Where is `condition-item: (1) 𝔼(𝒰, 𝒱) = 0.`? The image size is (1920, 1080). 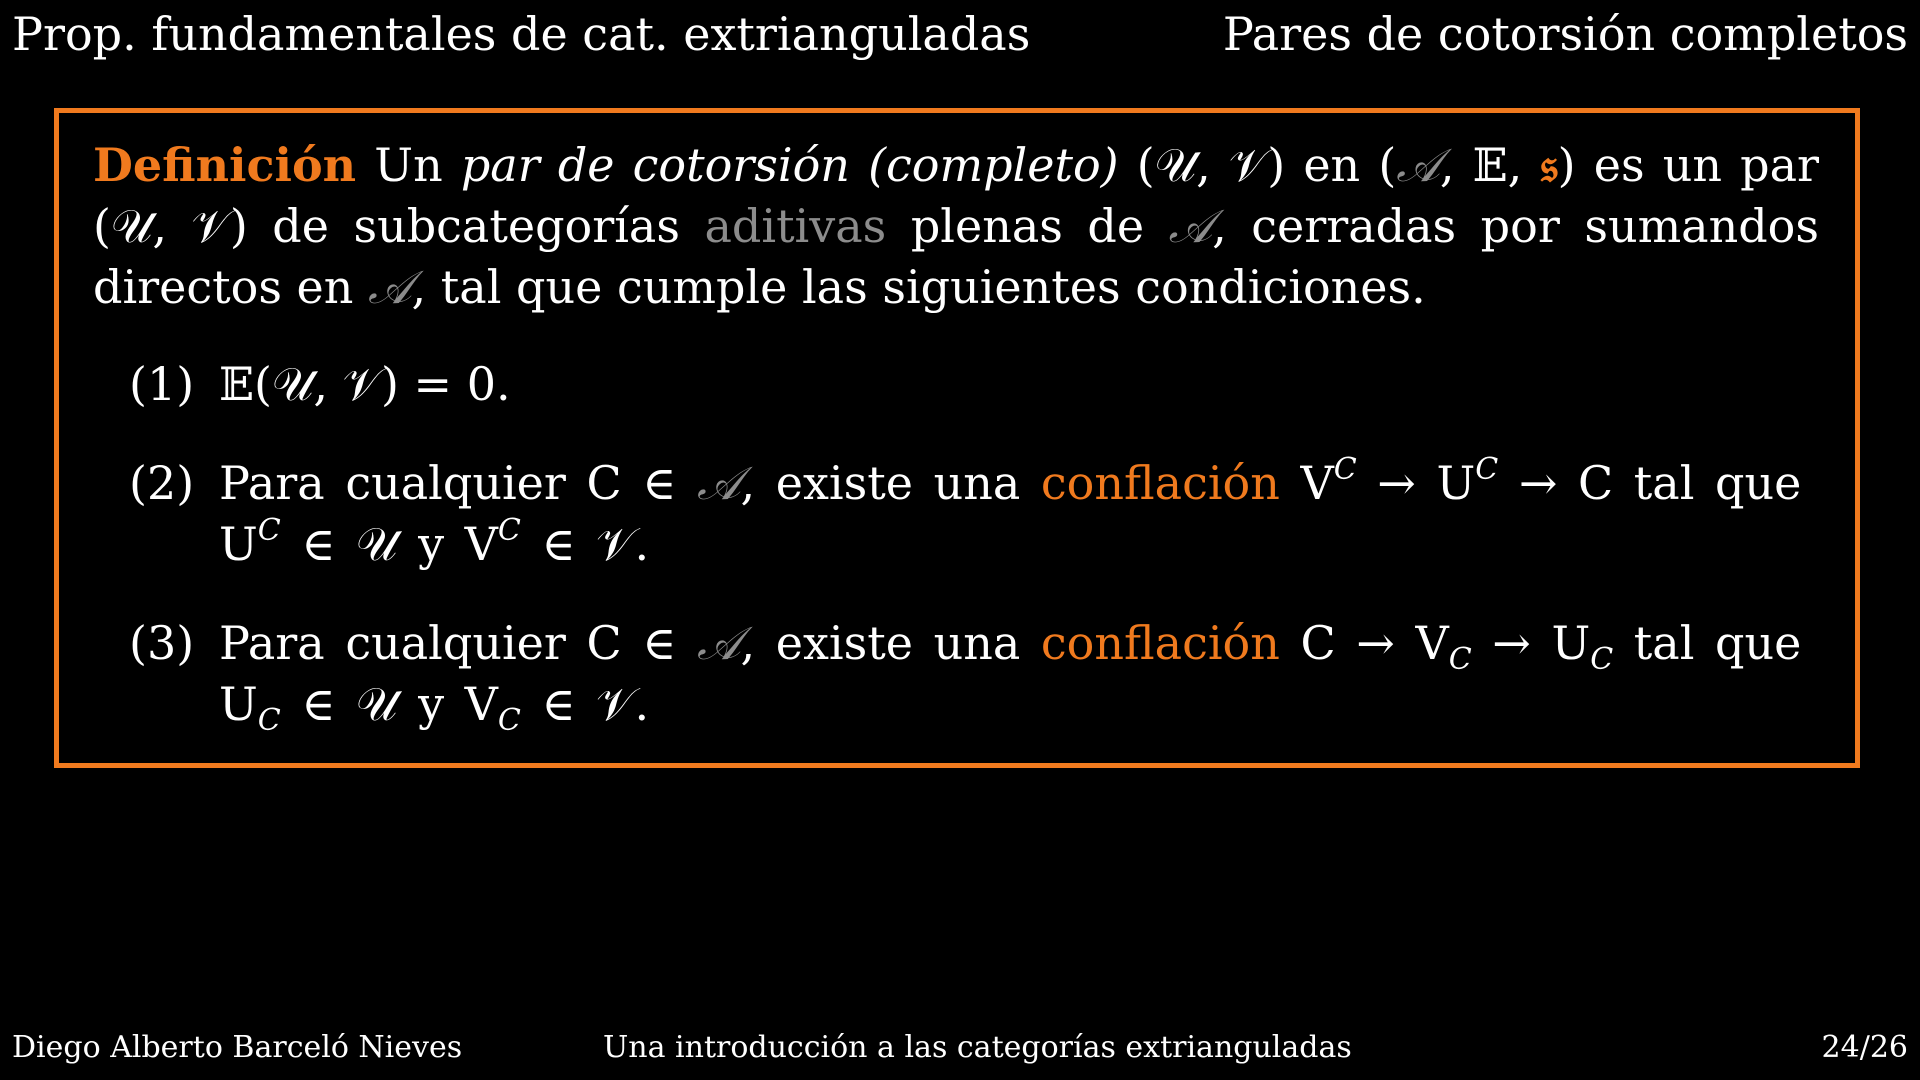
condition-item: (1) 𝔼(𝒰, 𝒱) = 0. is located at coordinates (956, 384).